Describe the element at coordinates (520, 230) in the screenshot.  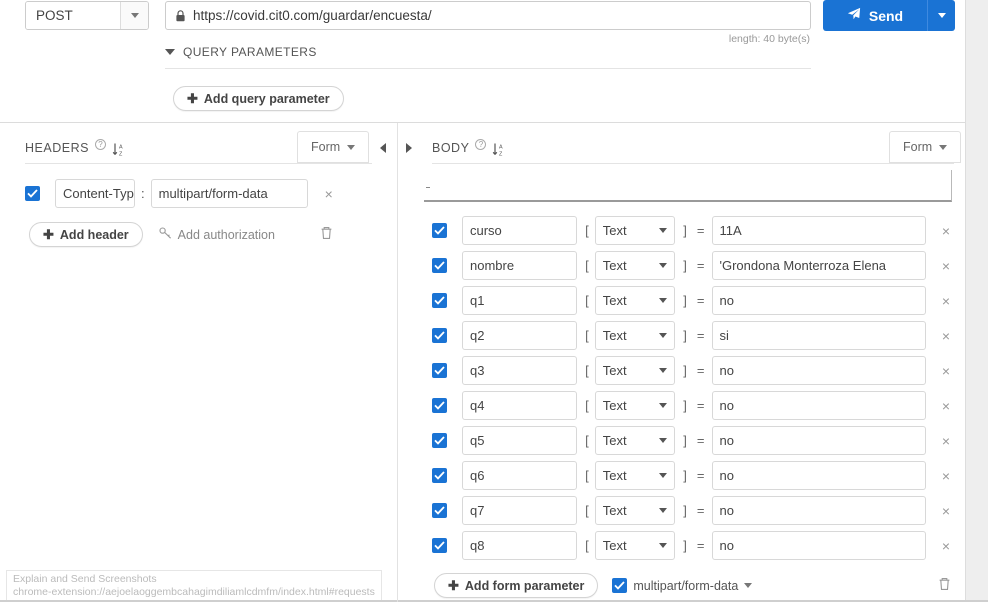
I see `form-parameter-key-input: curso` at that location.